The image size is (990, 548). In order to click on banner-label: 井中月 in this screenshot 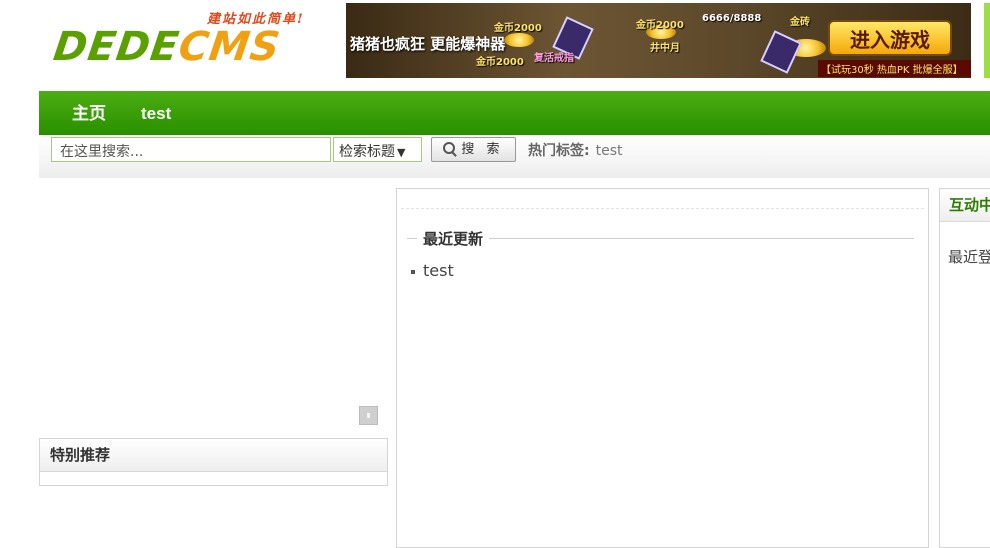, I will do `click(665, 48)`.